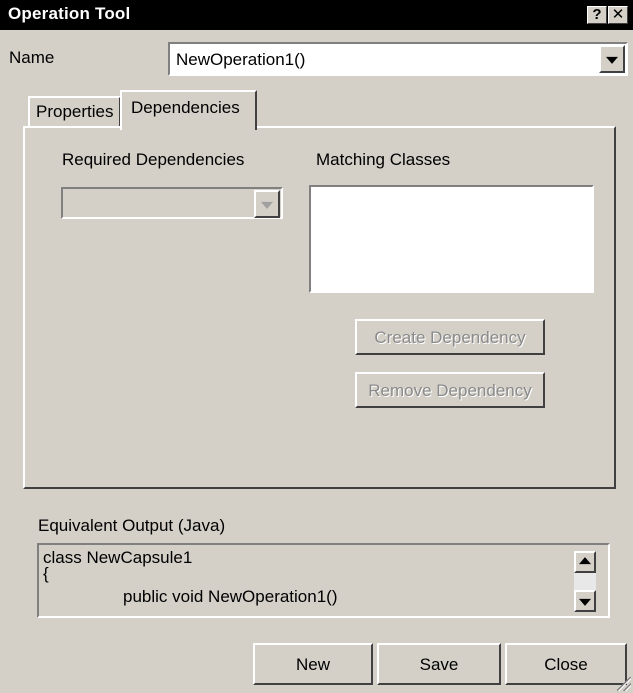  Describe the element at coordinates (439, 664) in the screenshot. I see `save-button: Save` at that location.